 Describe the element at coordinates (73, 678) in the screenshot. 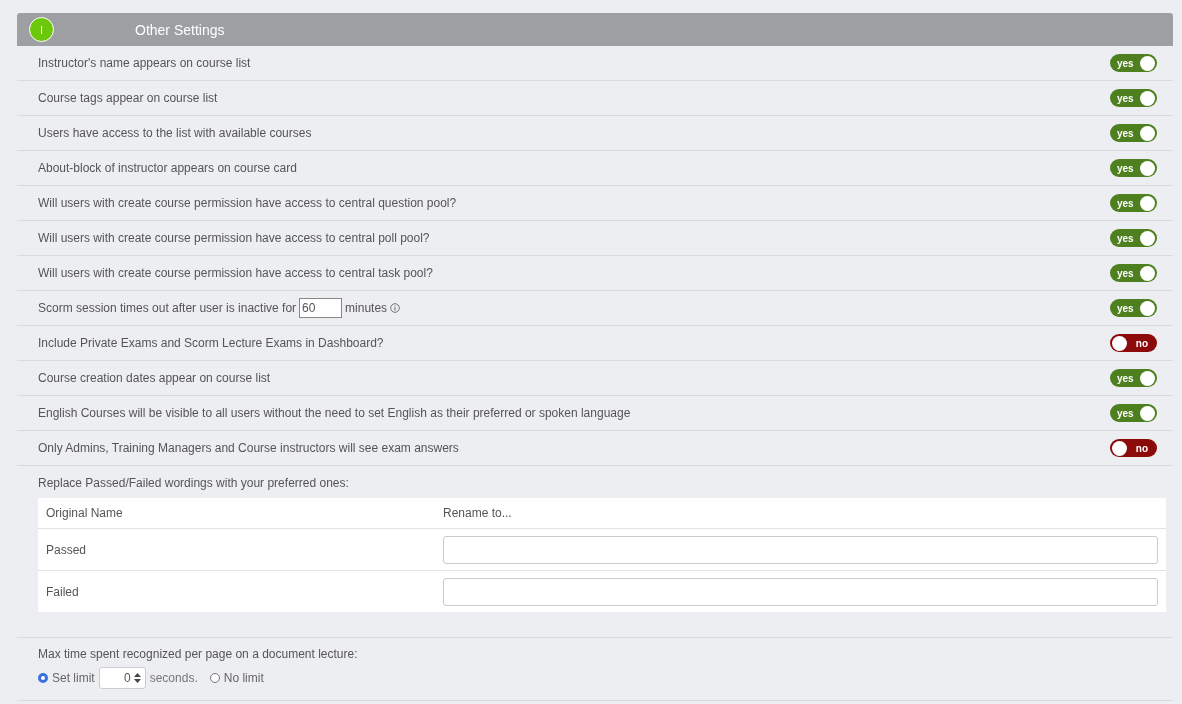

I see `option-label: Set limit` at that location.